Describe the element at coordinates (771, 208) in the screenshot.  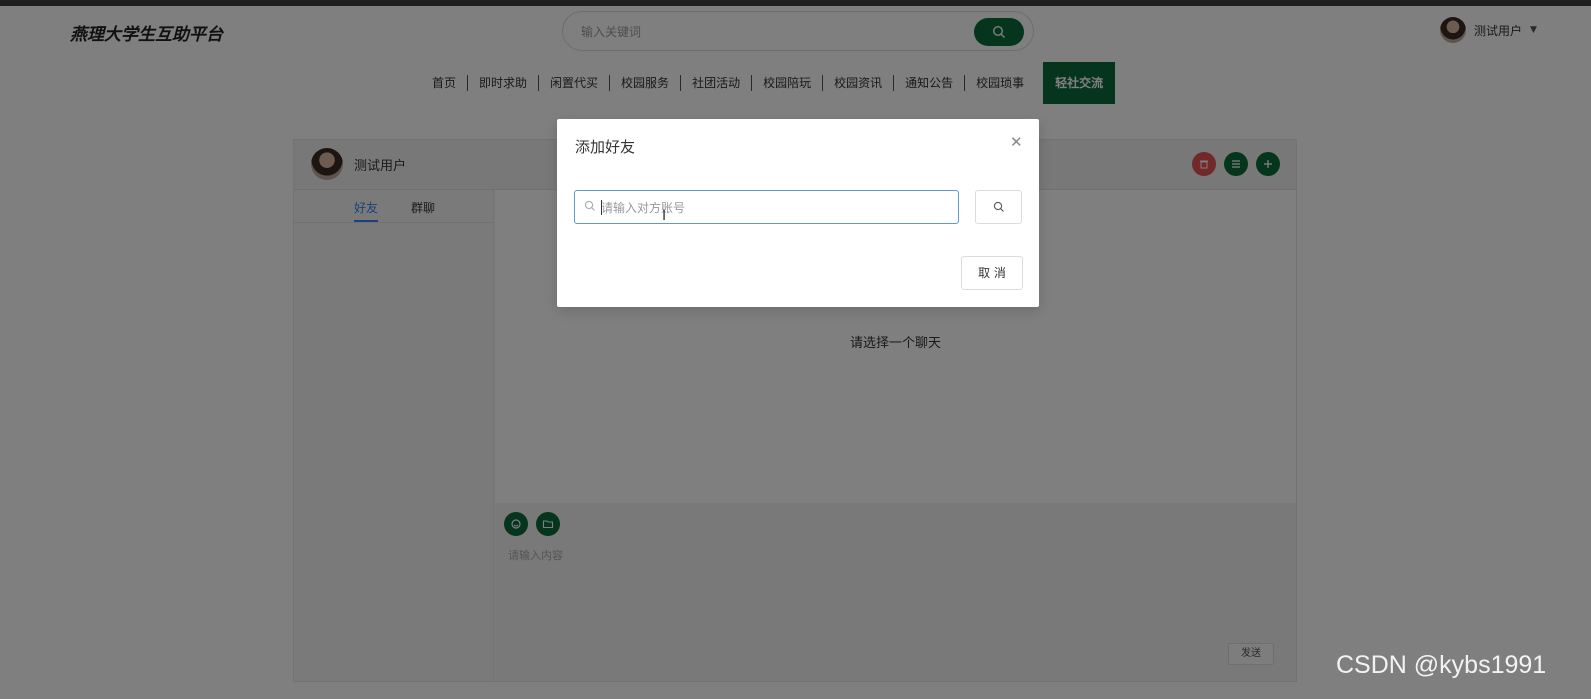
I see `account-input` at that location.